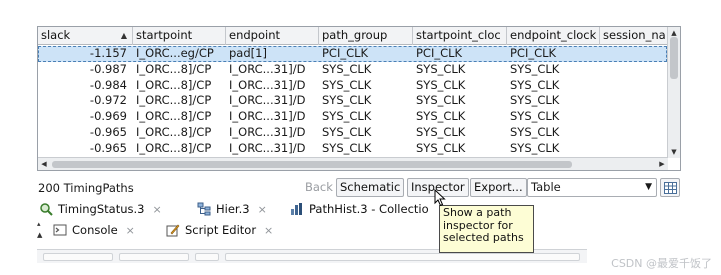 The width and height of the screenshot is (721, 275). What do you see at coordinates (553, 36) in the screenshot?
I see `column-header-endpoint-clock: endpoint_clock` at bounding box center [553, 36].